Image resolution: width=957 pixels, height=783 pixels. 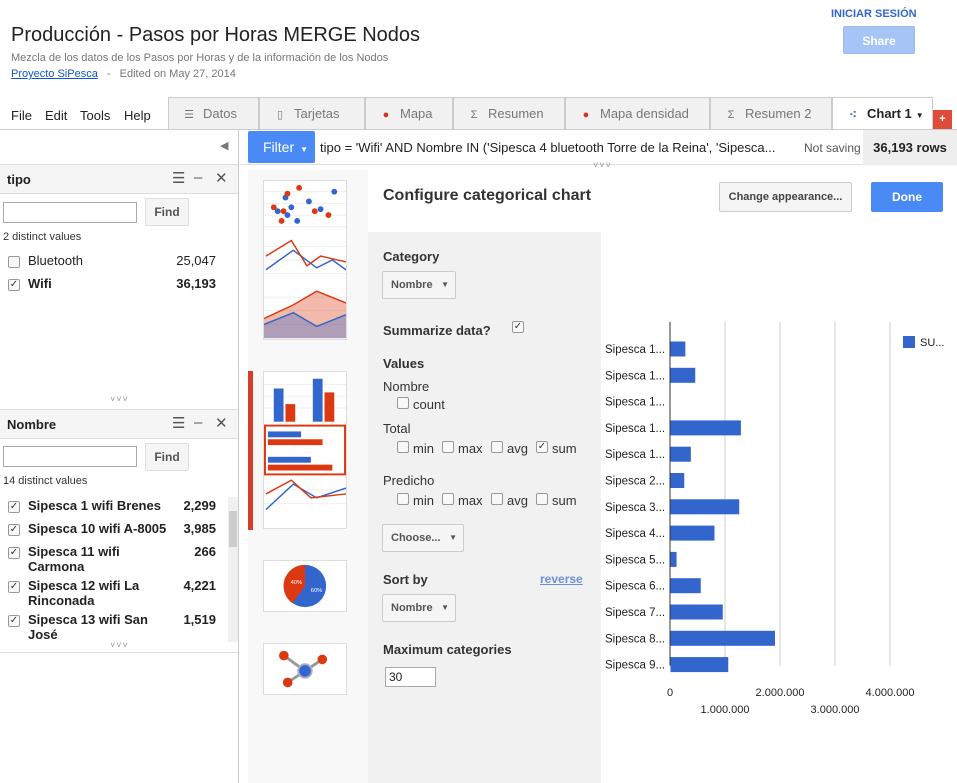 I want to click on tab-label: Chart 1, so click(x=889, y=113).